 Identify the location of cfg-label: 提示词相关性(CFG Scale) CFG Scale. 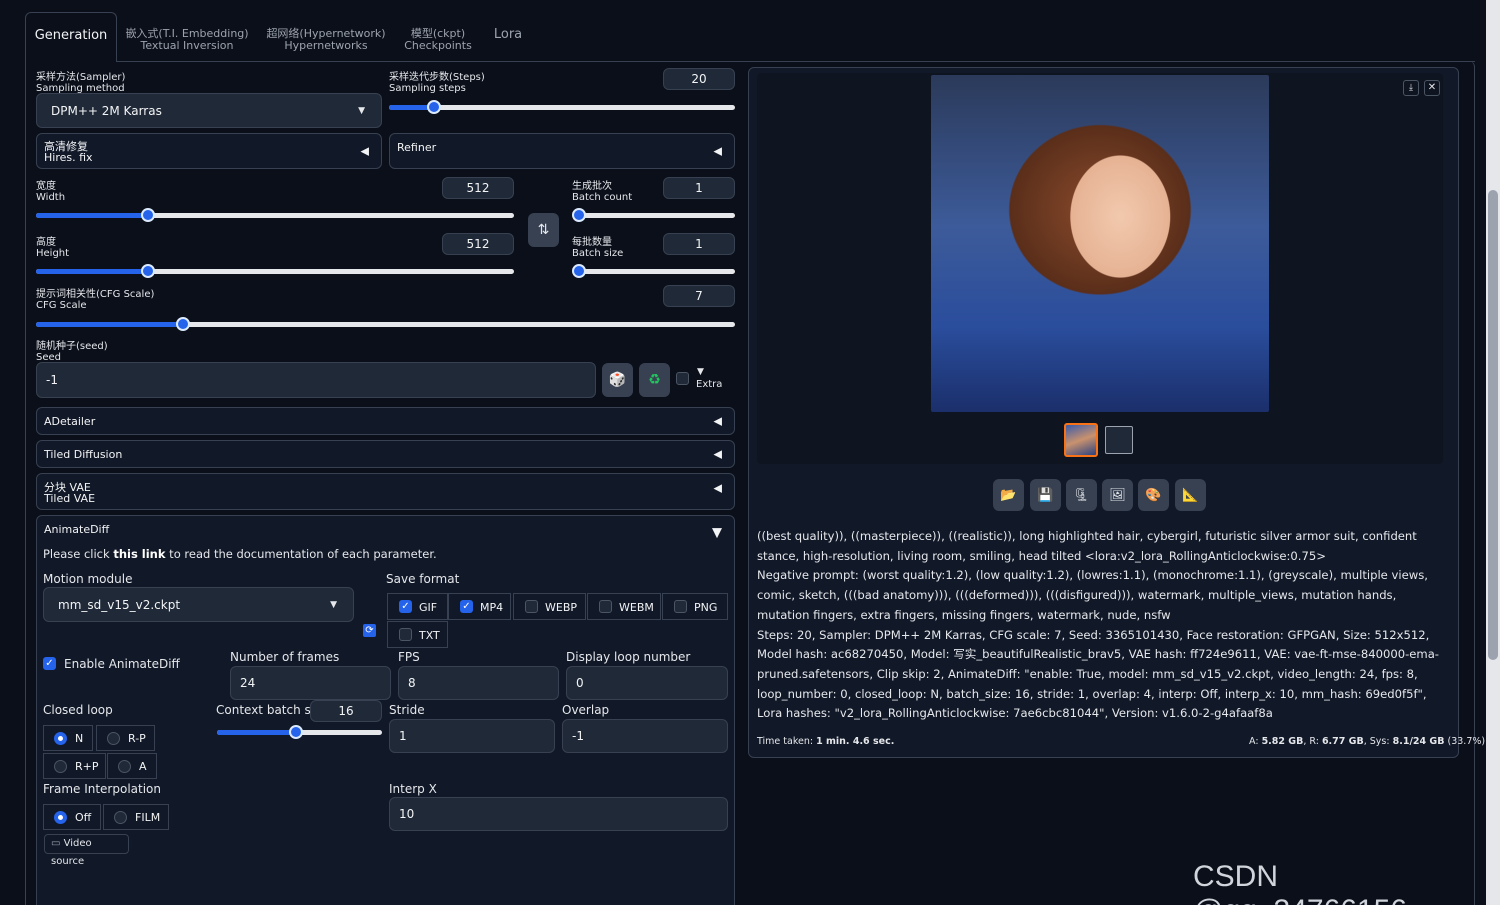
(95, 300).